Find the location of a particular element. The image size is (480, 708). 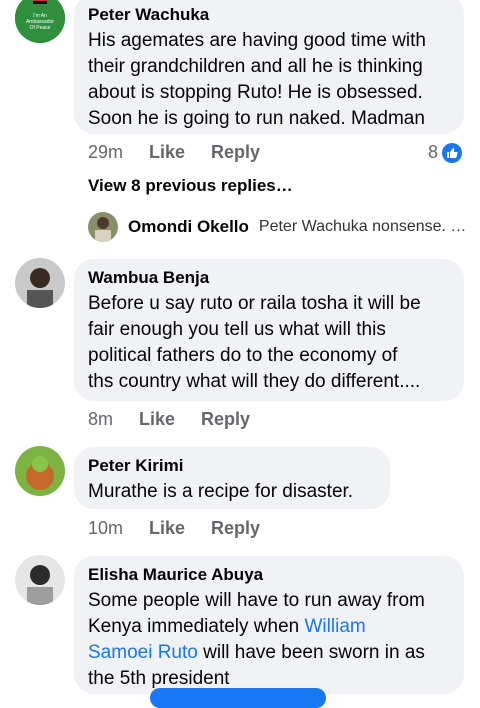

comment-text: Murathe is a recipe for disaster. is located at coordinates (221, 491).